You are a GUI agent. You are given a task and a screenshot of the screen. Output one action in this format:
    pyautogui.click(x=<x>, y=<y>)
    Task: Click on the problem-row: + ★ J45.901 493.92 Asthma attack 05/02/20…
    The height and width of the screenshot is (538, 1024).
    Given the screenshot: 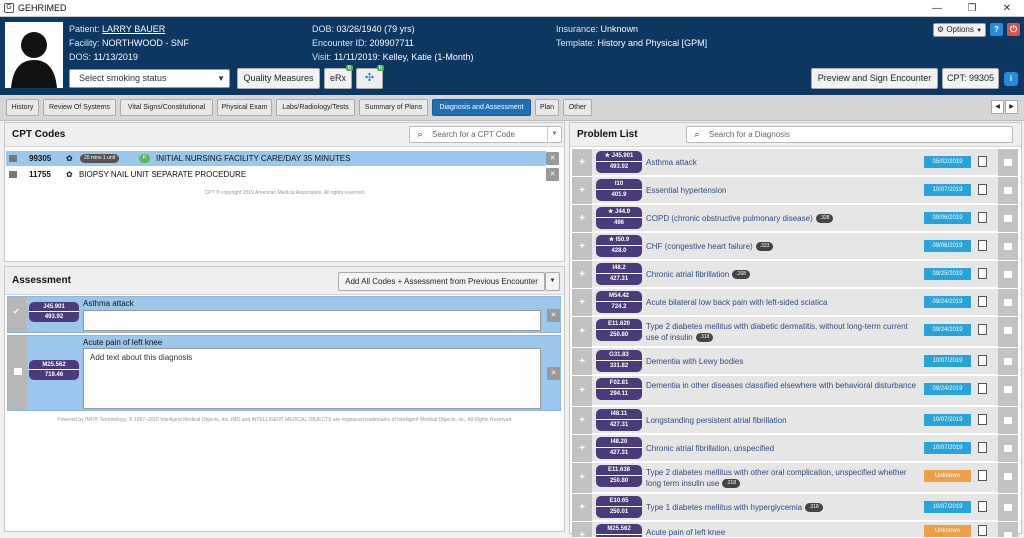 What is the action you would take?
    pyautogui.click(x=795, y=162)
    